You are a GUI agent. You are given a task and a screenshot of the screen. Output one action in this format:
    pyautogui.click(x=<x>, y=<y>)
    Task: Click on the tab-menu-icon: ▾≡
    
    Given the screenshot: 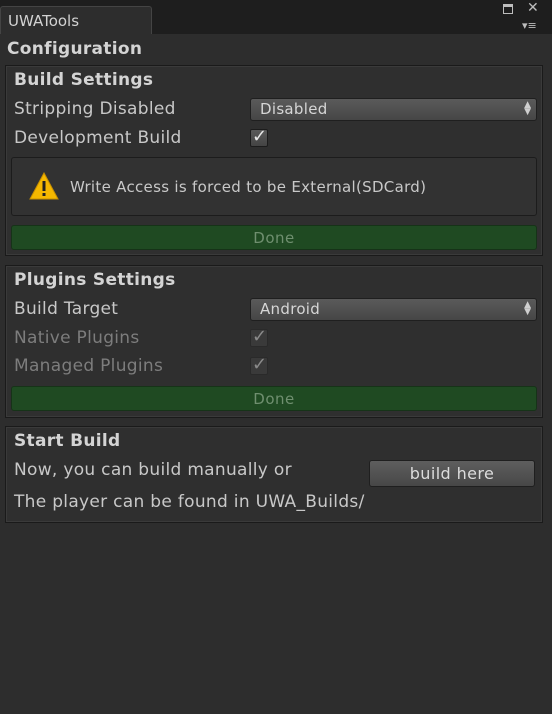 What is the action you would take?
    pyautogui.click(x=529, y=26)
    